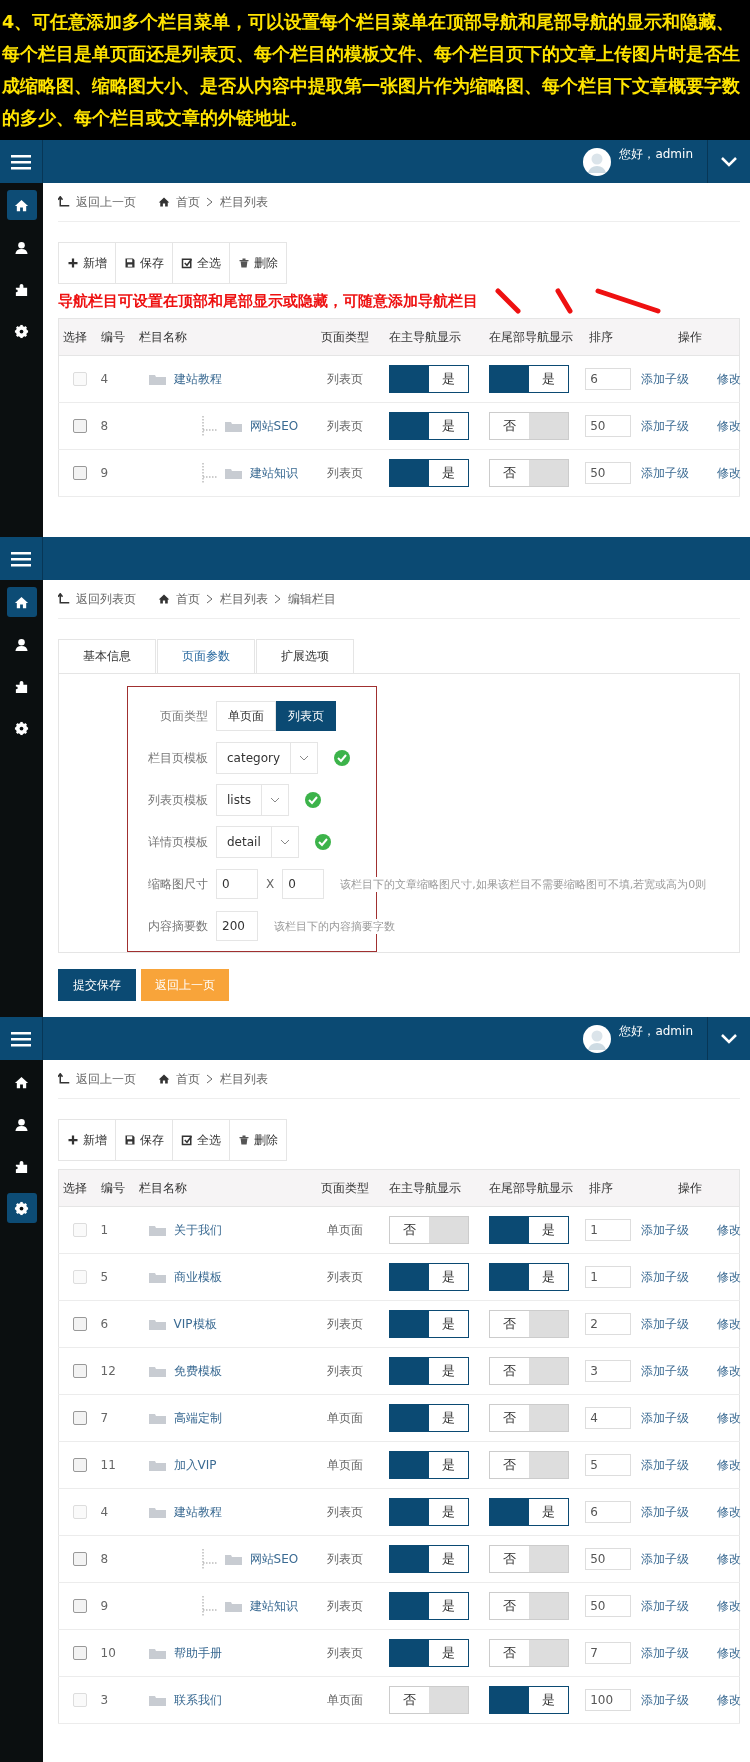 This screenshot has height=1762, width=750. Describe the element at coordinates (608, 1371) in the screenshot. I see `order-input: 3` at that location.